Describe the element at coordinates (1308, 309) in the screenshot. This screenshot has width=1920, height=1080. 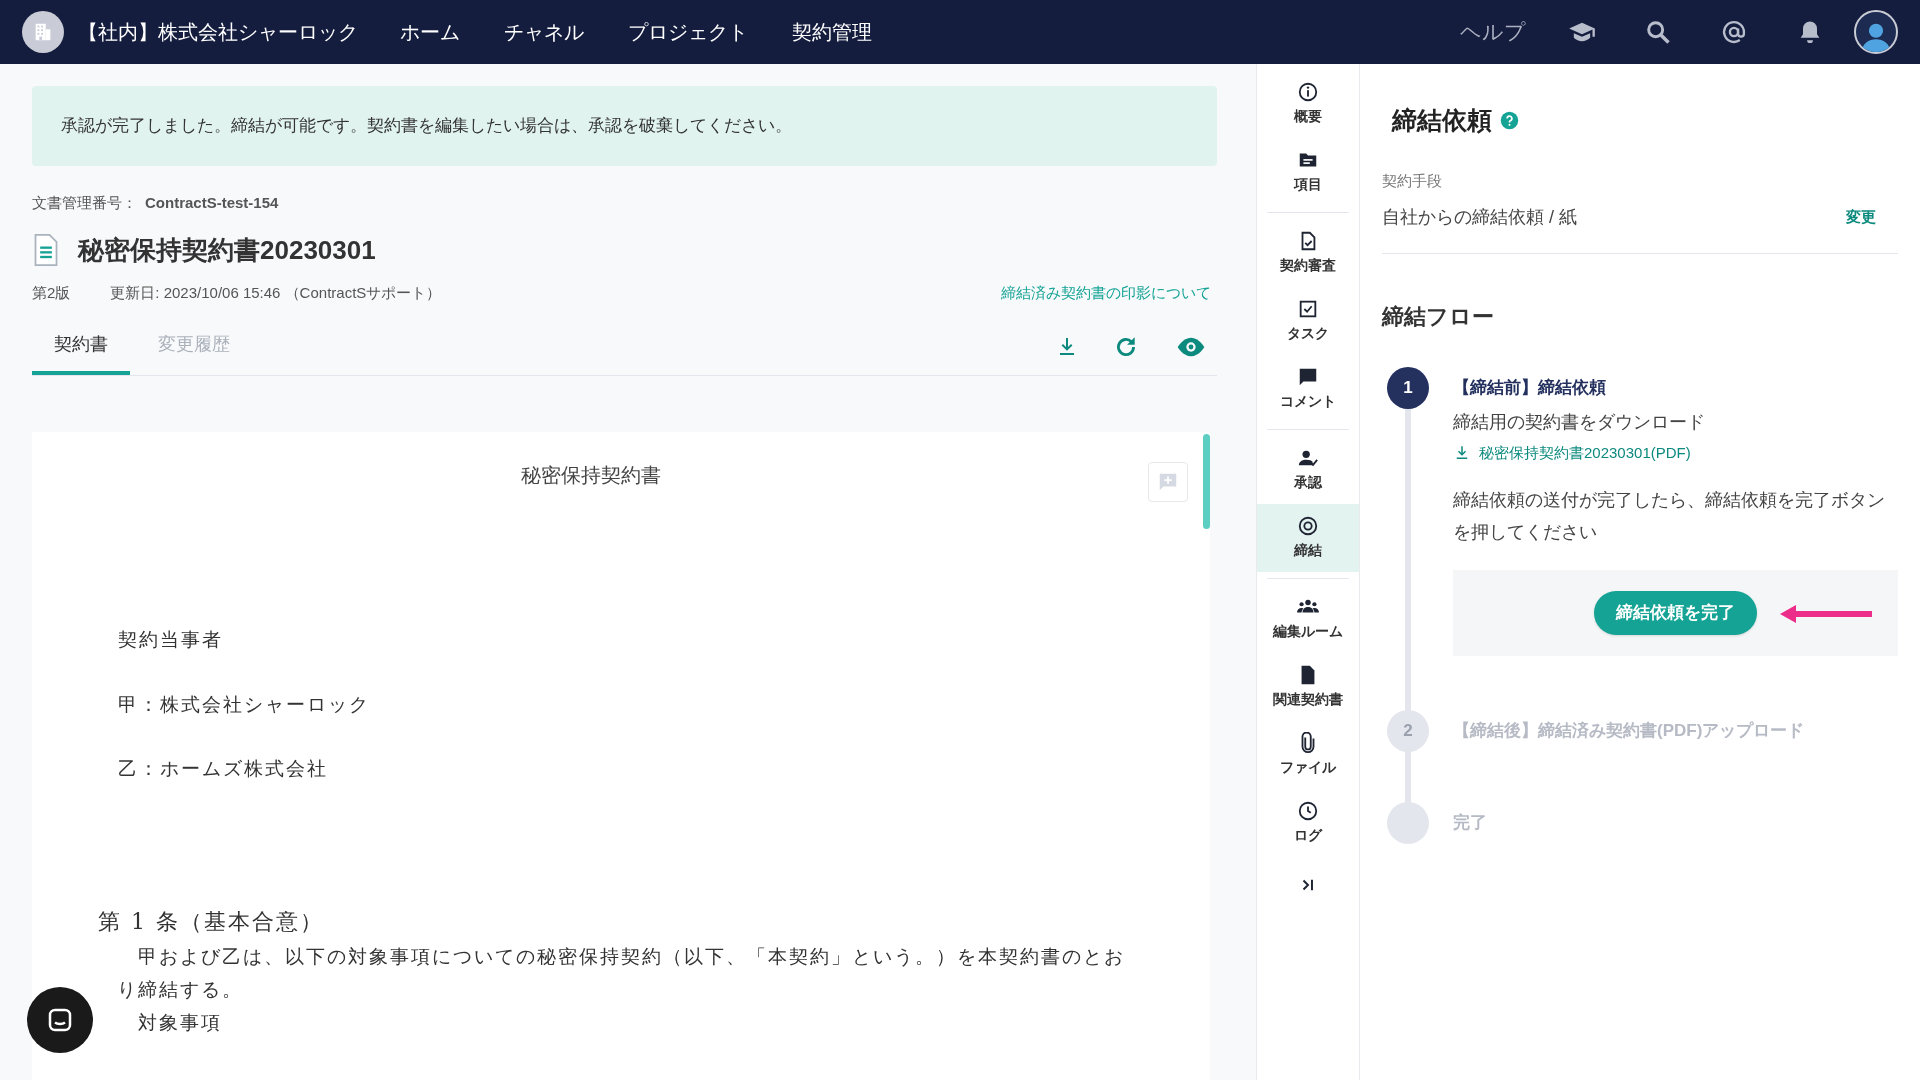
I see `checkbox-icon` at that location.